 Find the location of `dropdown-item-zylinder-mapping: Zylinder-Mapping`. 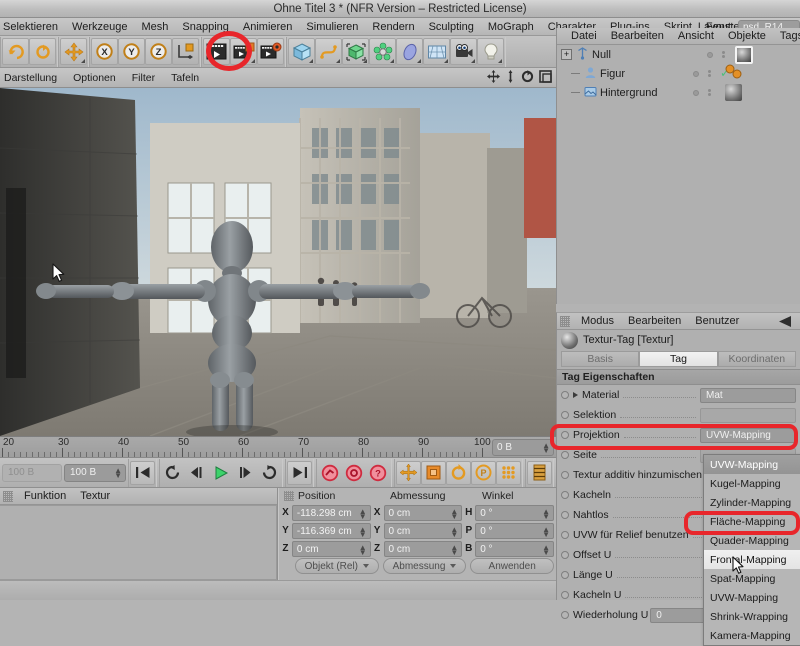

dropdown-item-zylinder-mapping: Zylinder-Mapping is located at coordinates (752, 502).